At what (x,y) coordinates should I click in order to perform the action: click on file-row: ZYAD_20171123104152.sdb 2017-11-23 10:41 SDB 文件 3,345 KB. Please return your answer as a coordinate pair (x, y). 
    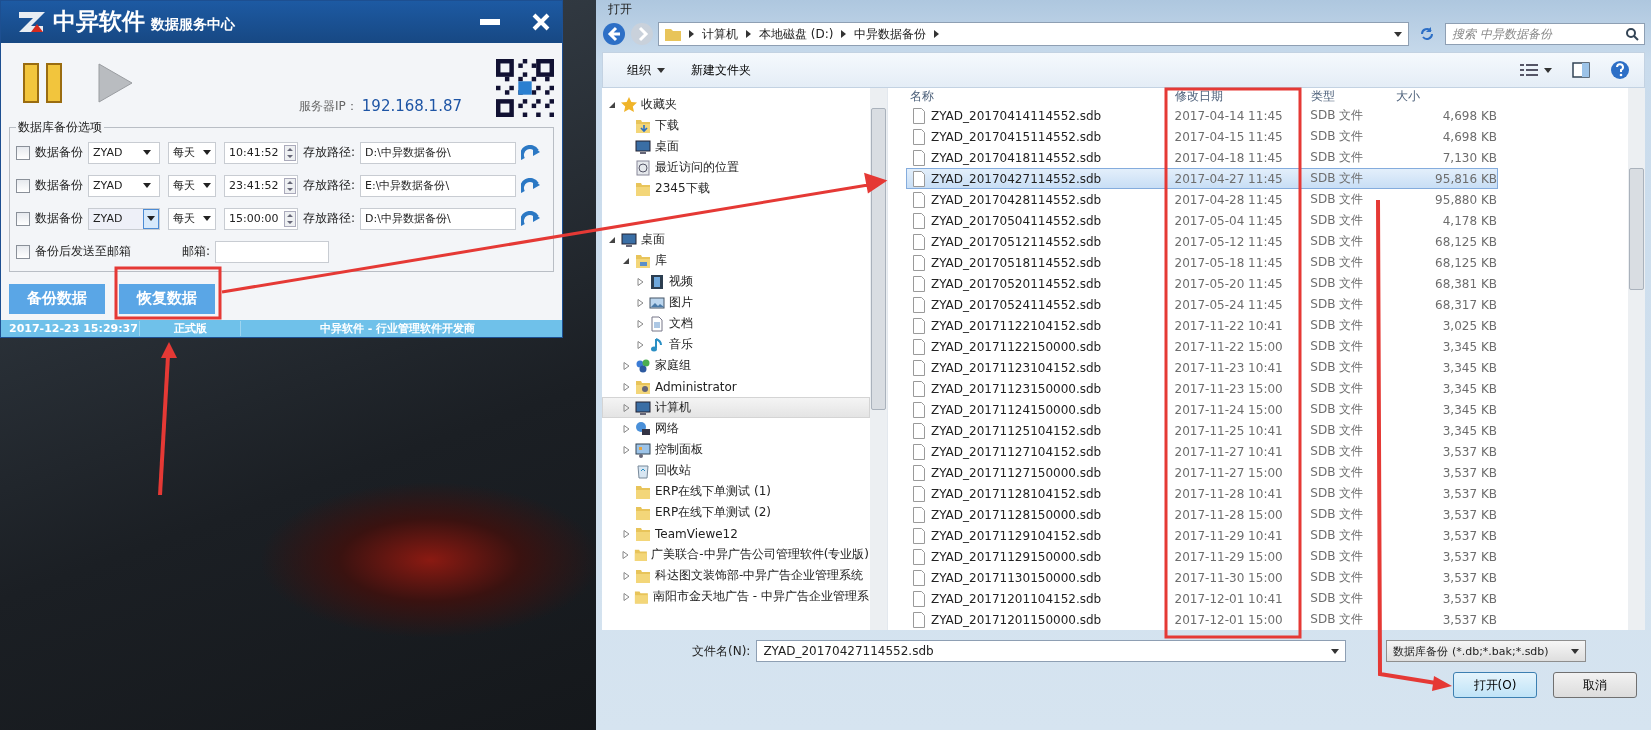
    Looking at the image, I should click on (1202, 367).